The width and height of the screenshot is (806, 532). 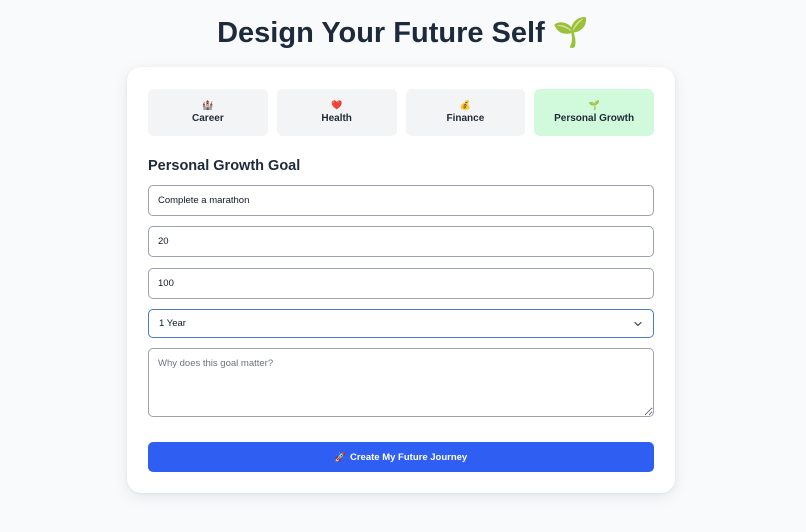 I want to click on chevron-down-icon, so click(x=638, y=324).